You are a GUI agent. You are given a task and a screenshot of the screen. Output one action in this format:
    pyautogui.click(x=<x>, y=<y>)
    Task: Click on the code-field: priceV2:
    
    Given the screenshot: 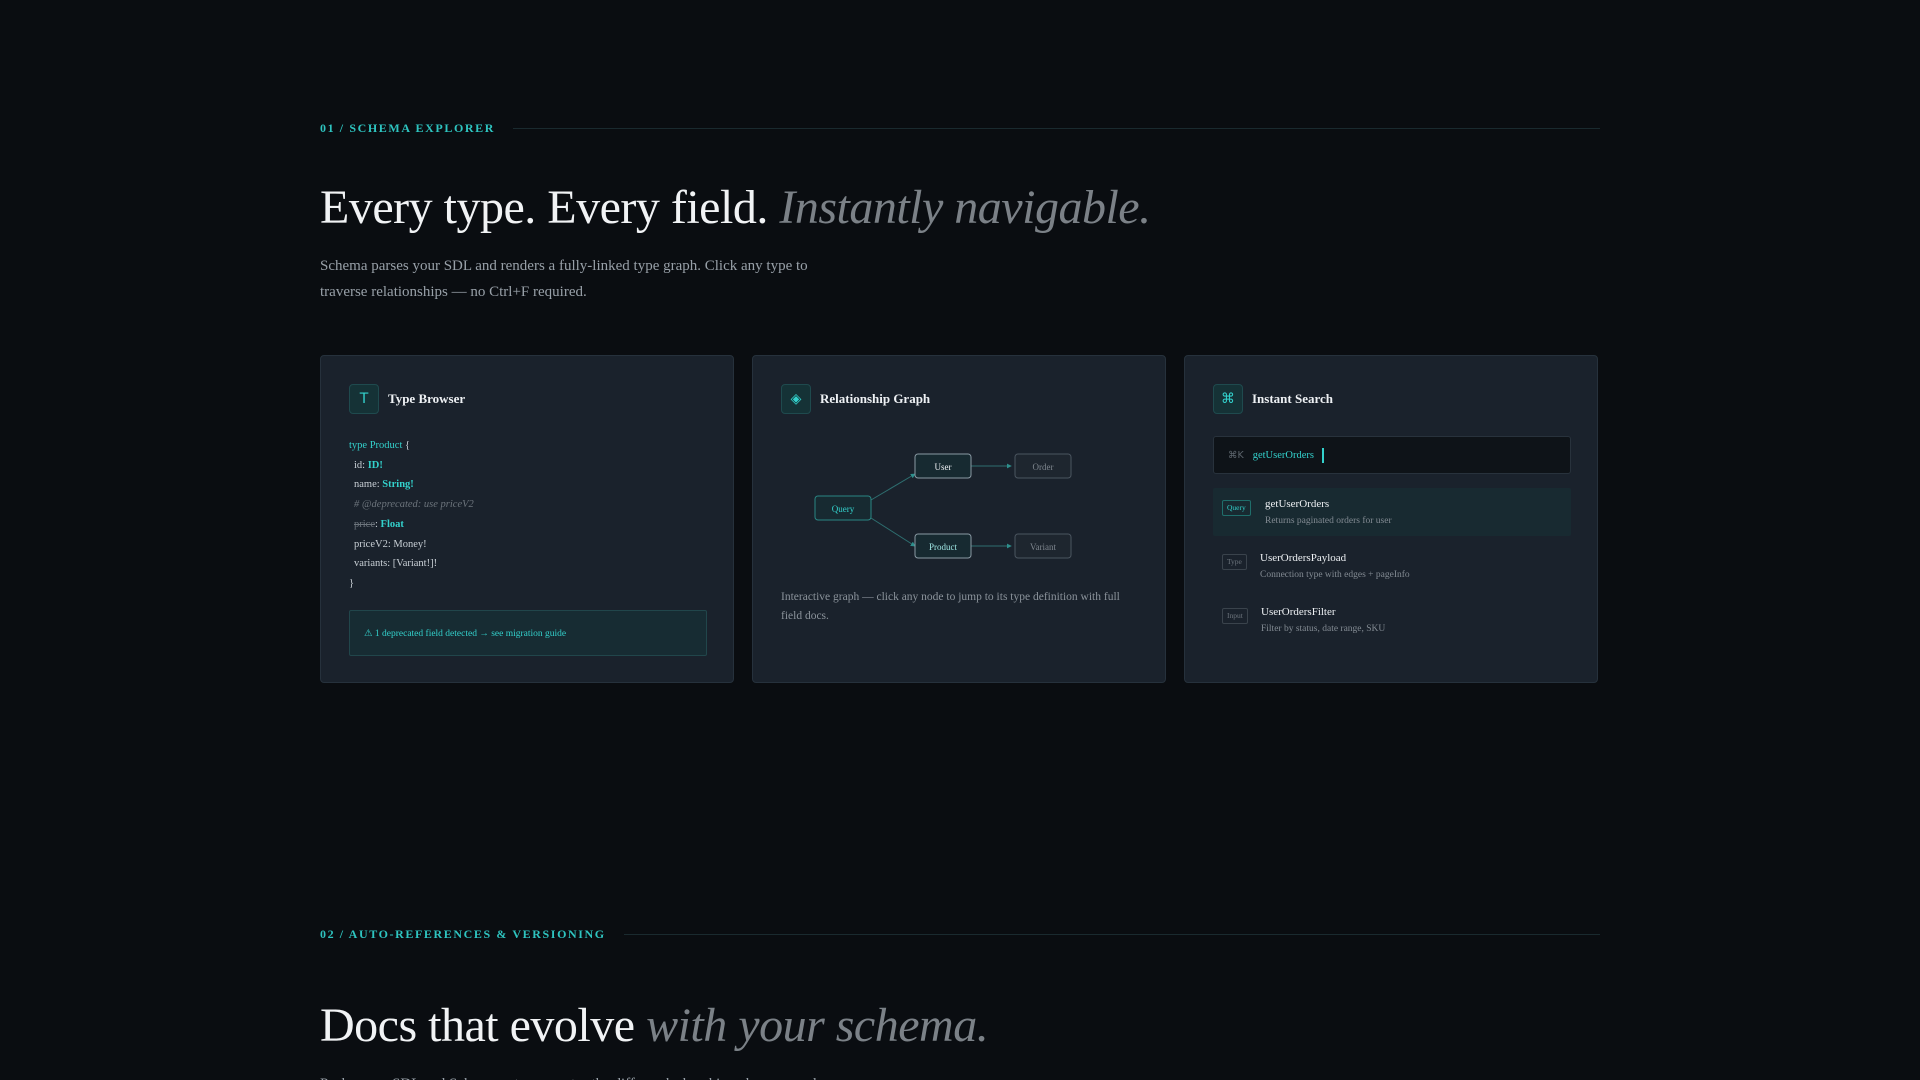 What is the action you would take?
    pyautogui.click(x=372, y=544)
    